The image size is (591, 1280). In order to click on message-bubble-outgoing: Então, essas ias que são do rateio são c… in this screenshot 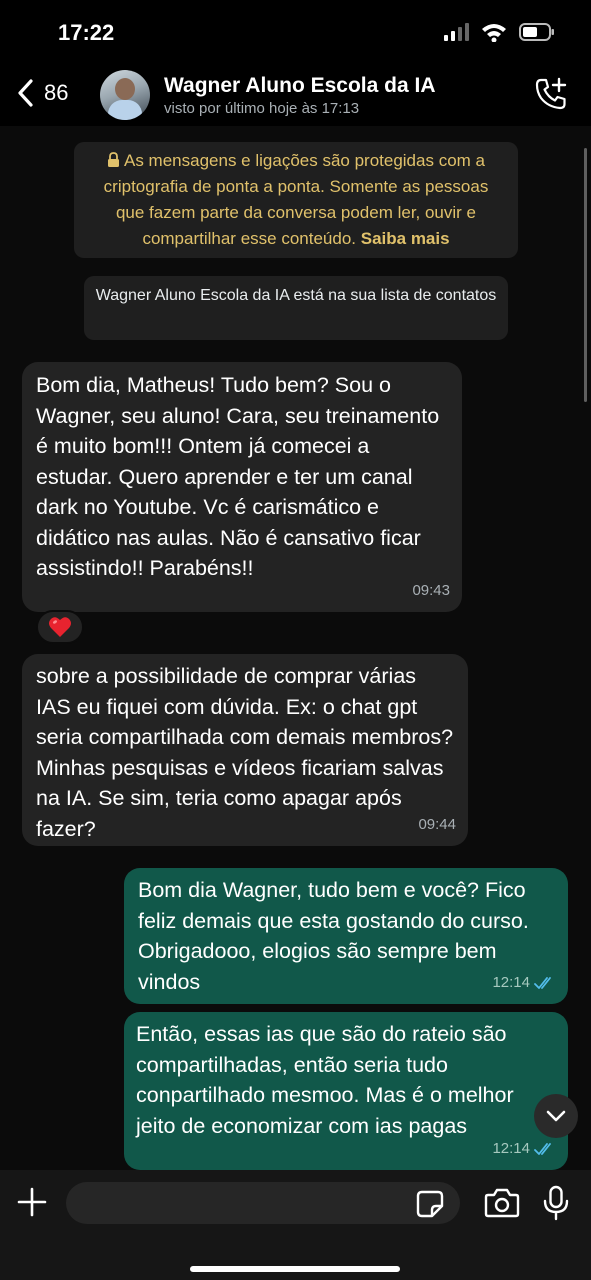, I will do `click(346, 1091)`.